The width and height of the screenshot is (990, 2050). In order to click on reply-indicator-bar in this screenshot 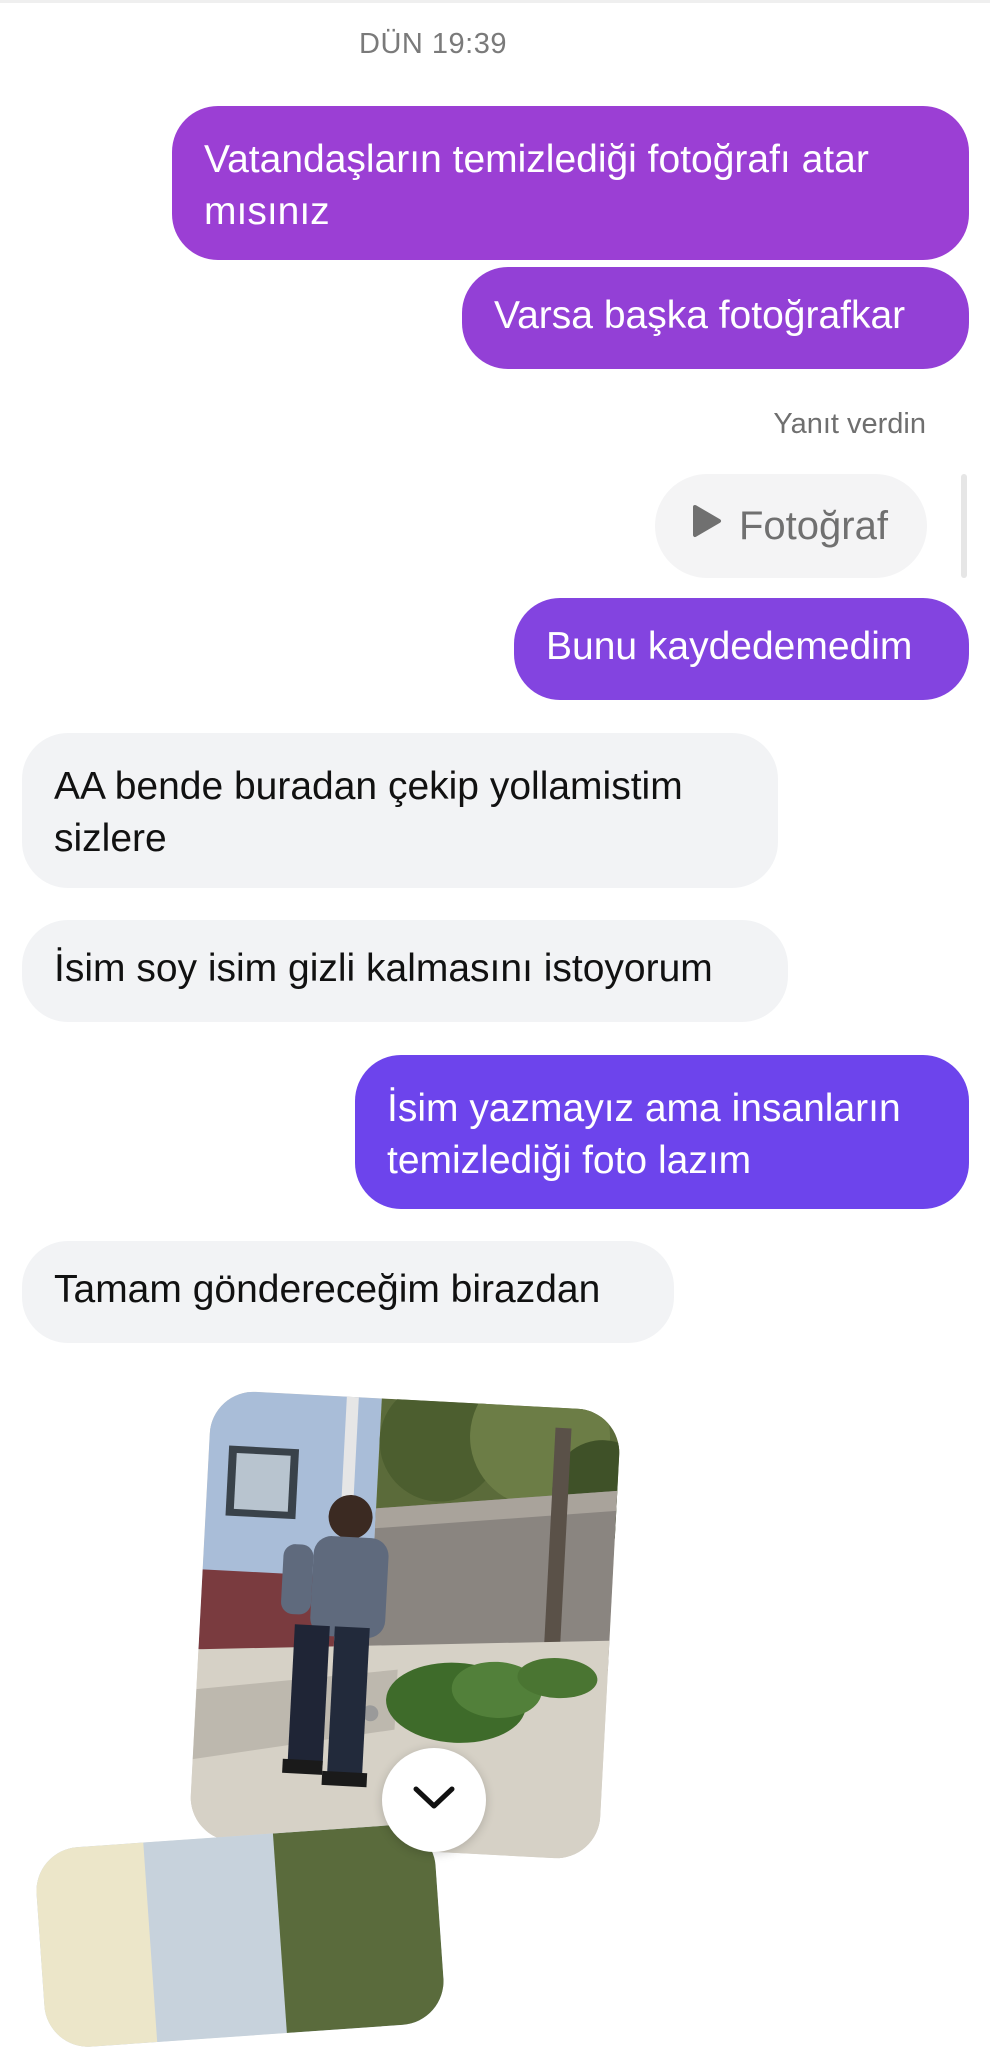, I will do `click(964, 526)`.